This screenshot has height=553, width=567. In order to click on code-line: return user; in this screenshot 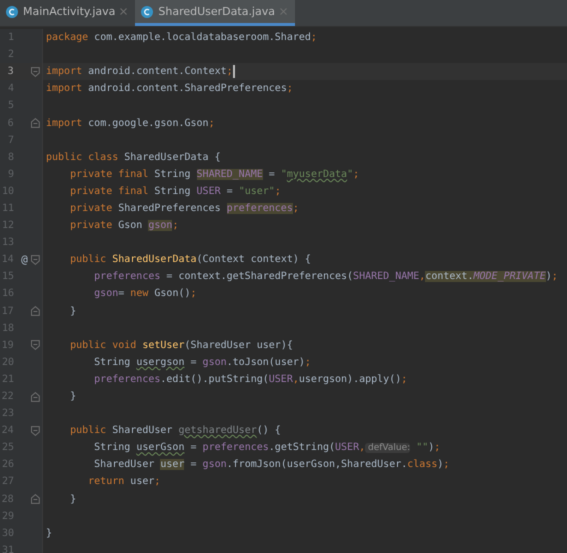, I will do `click(123, 482)`.